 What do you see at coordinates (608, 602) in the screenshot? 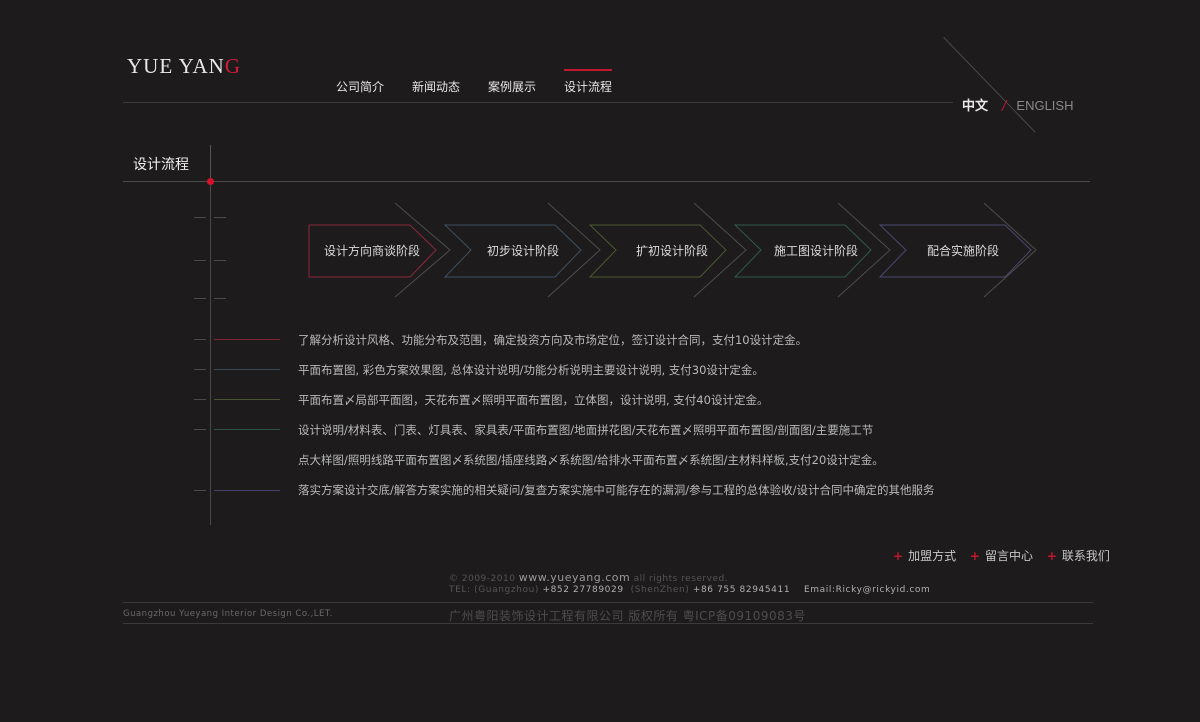
I see `footer-divider-top` at bounding box center [608, 602].